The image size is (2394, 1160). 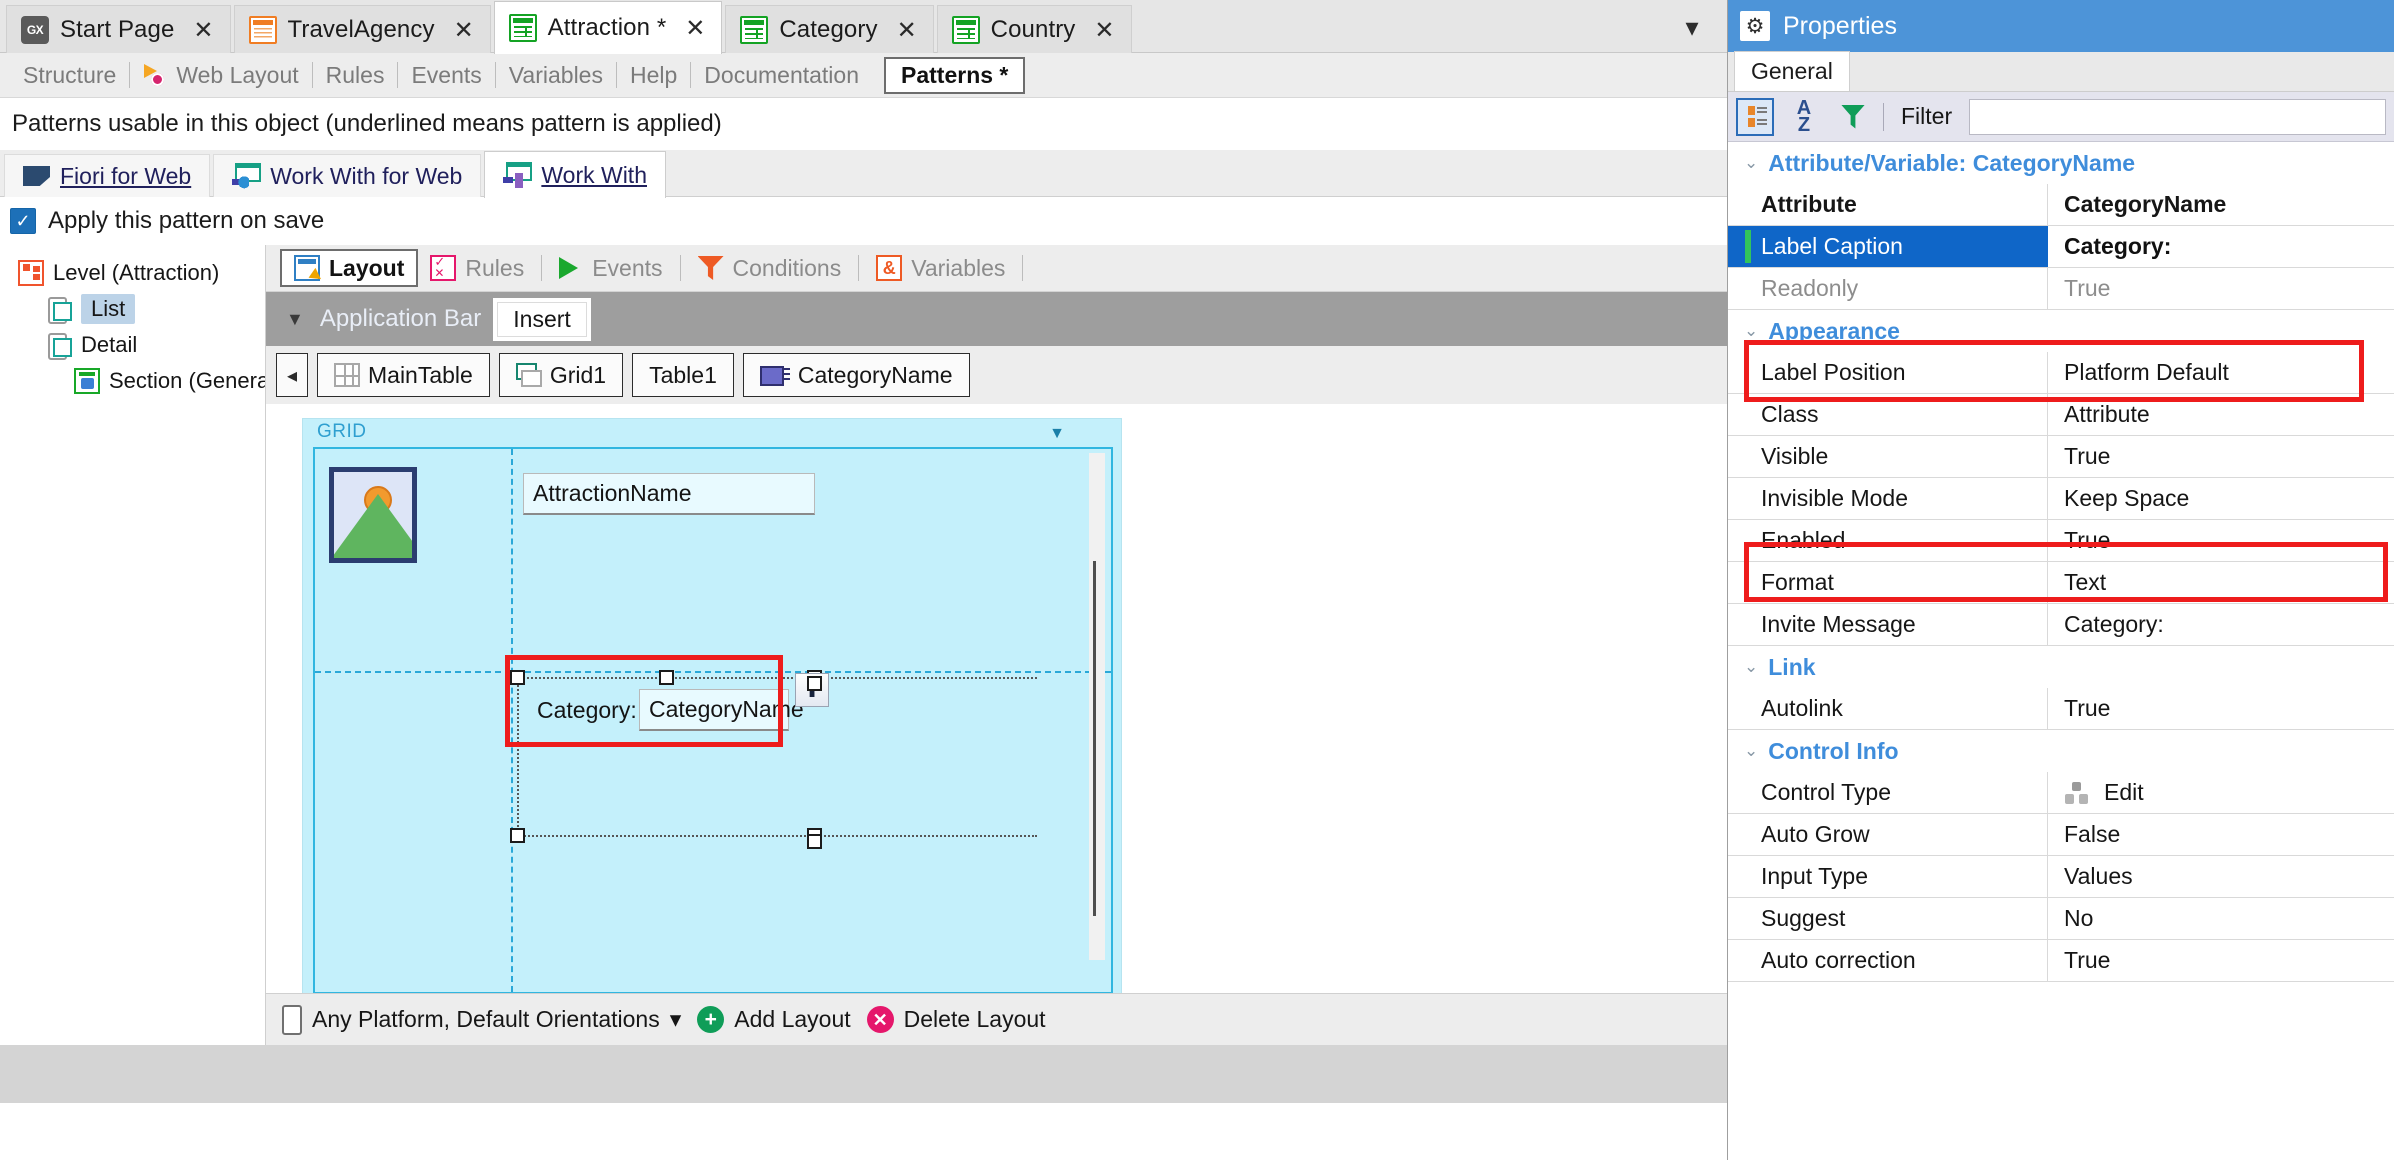 I want to click on document-tab-start-page: GX Start Page ✕, so click(x=118, y=29).